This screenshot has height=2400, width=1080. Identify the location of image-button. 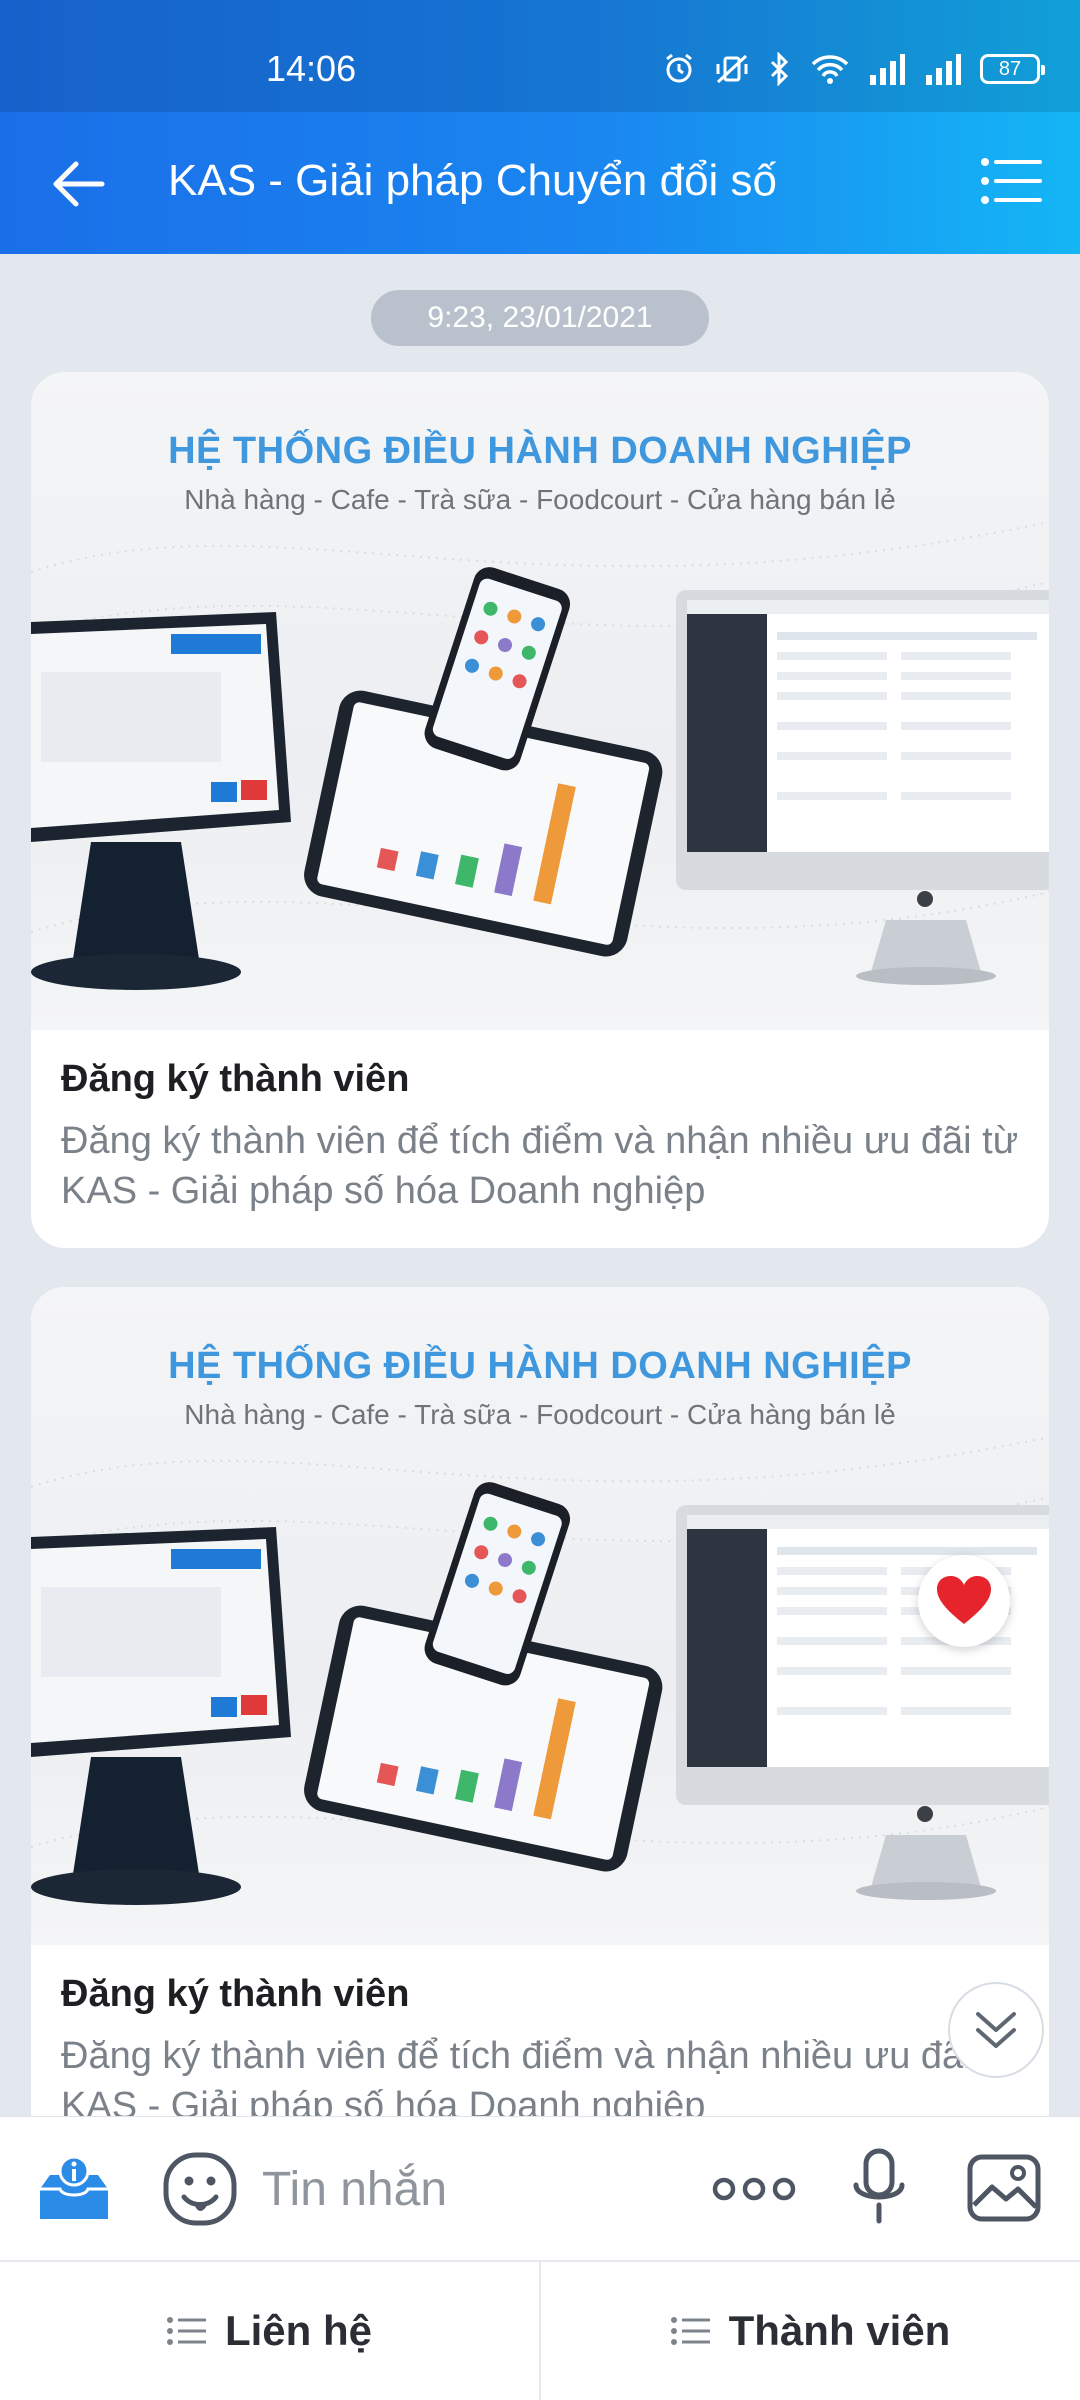
(1004, 2190).